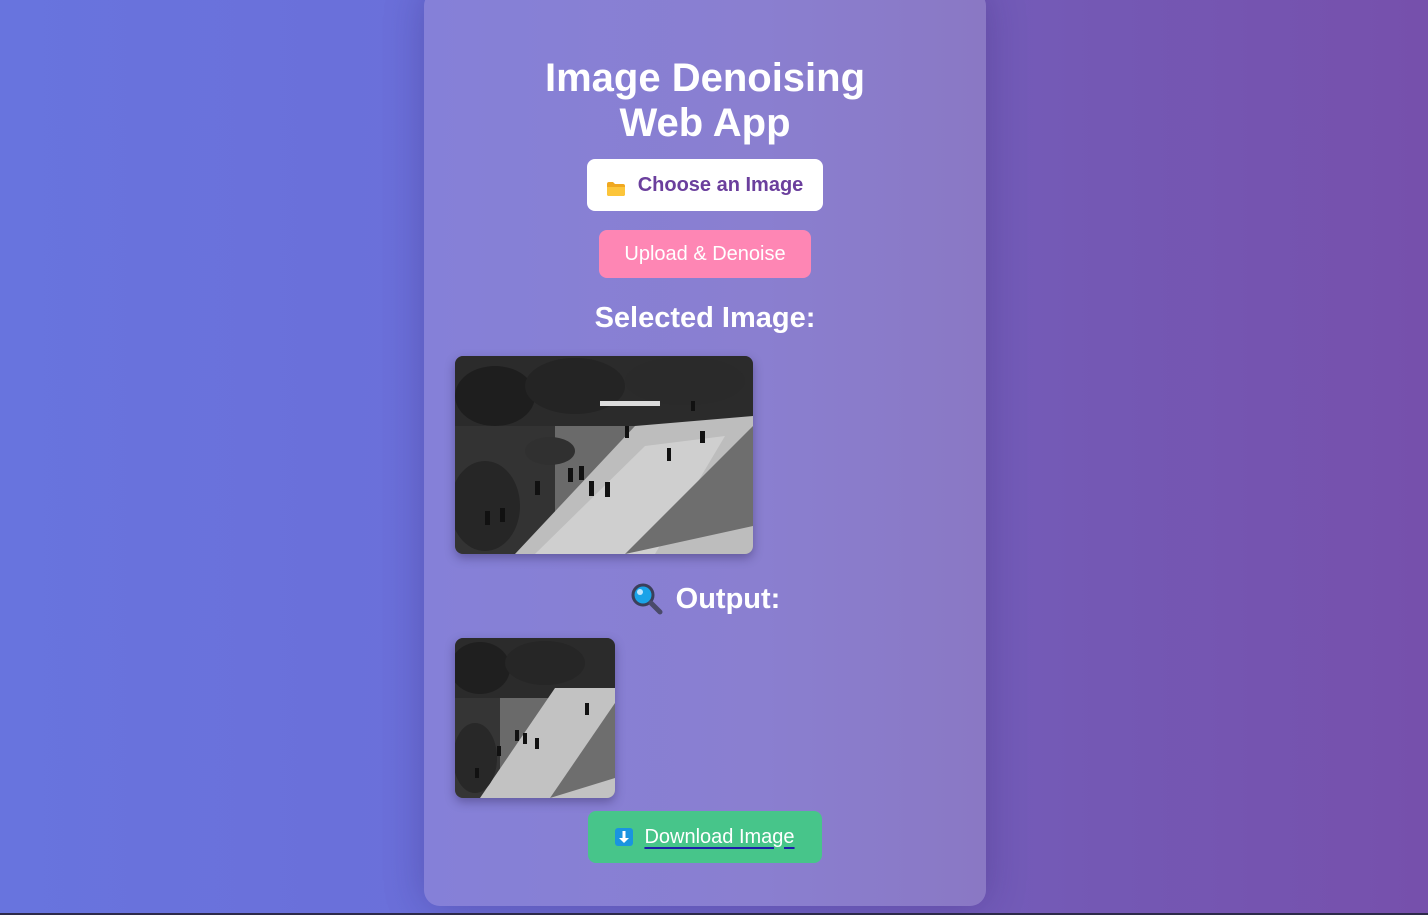  I want to click on output-image-preview, so click(535, 718).